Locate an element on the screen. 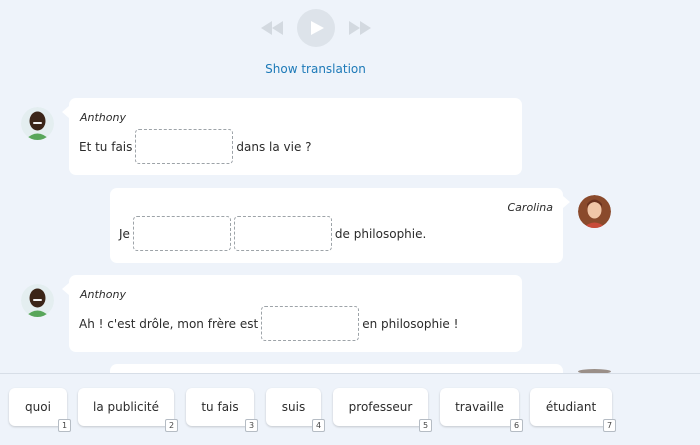 This screenshot has height=445, width=700. show-translation-link: Show translation is located at coordinates (315, 69).